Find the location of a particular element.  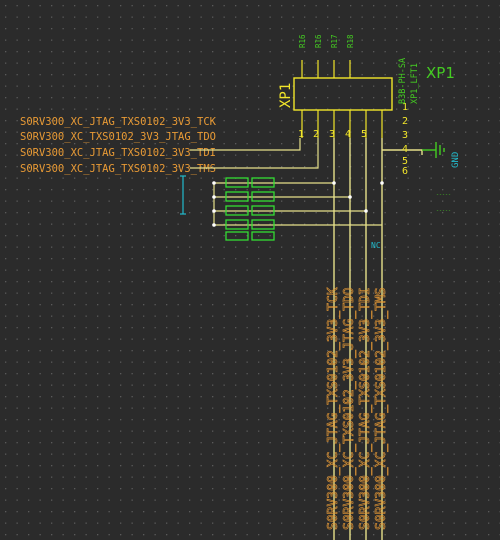

connector-value: B3B-PH-SA is located at coordinates (403, 81).